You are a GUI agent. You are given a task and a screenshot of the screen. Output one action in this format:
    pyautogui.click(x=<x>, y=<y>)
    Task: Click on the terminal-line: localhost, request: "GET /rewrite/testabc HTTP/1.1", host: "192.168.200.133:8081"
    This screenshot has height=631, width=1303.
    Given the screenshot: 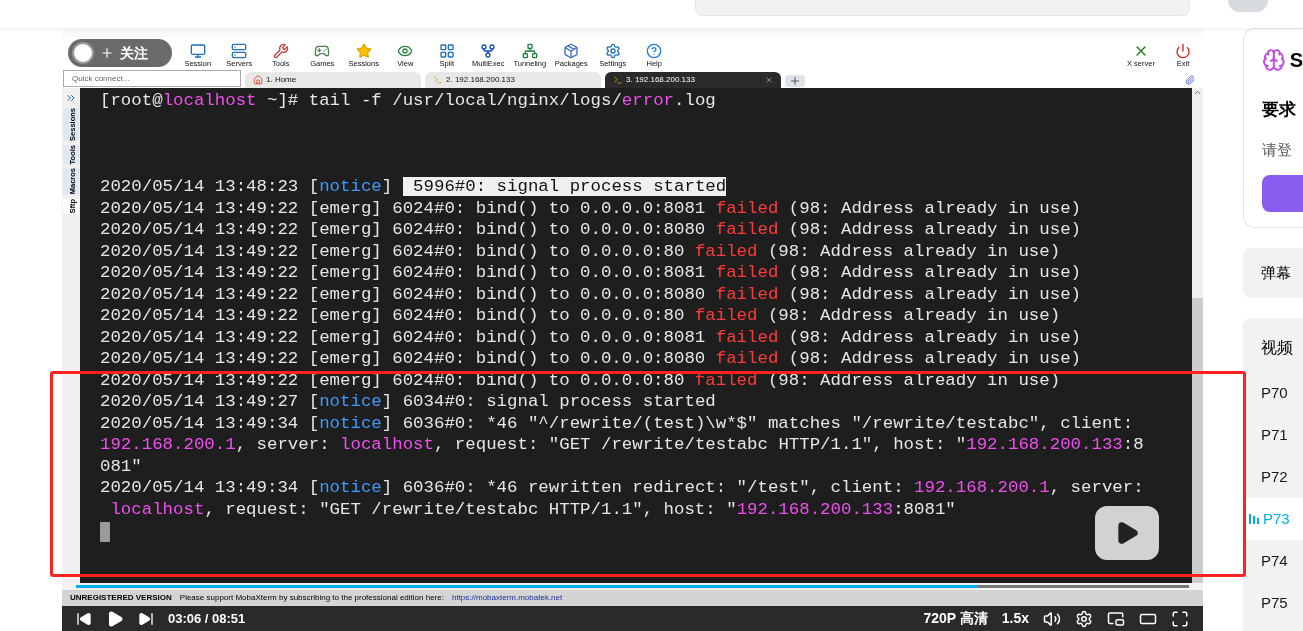 What is the action you would take?
    pyautogui.click(x=533, y=509)
    